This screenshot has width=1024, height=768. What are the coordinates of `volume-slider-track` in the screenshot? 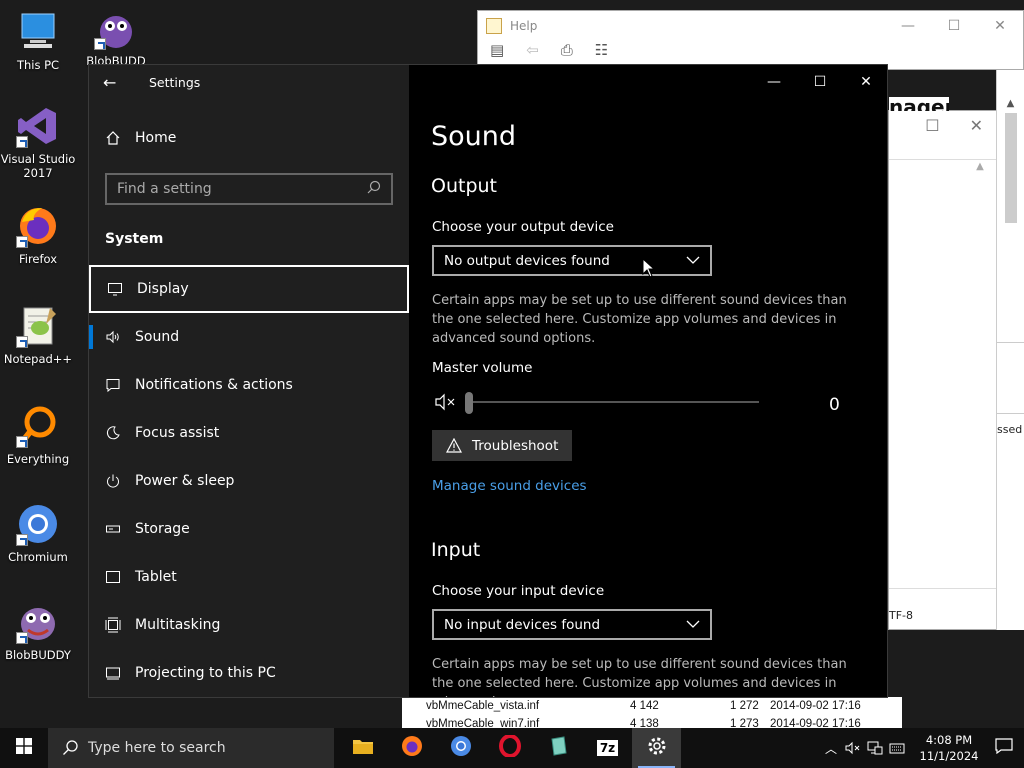 It's located at (613, 402).